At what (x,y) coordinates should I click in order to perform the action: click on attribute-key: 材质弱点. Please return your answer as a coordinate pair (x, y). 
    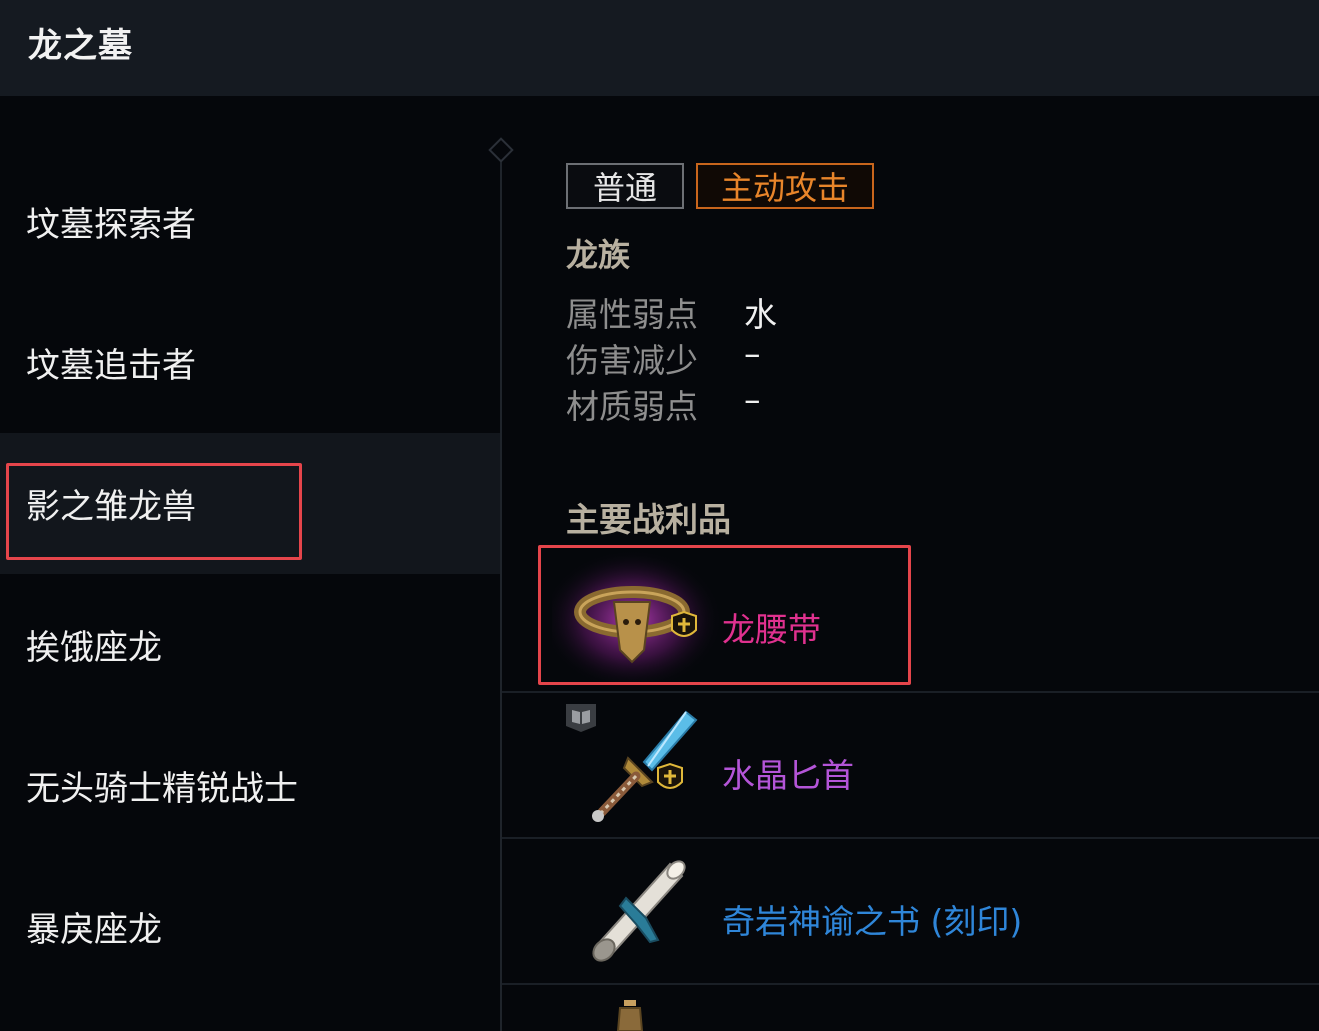
    Looking at the image, I should click on (632, 406).